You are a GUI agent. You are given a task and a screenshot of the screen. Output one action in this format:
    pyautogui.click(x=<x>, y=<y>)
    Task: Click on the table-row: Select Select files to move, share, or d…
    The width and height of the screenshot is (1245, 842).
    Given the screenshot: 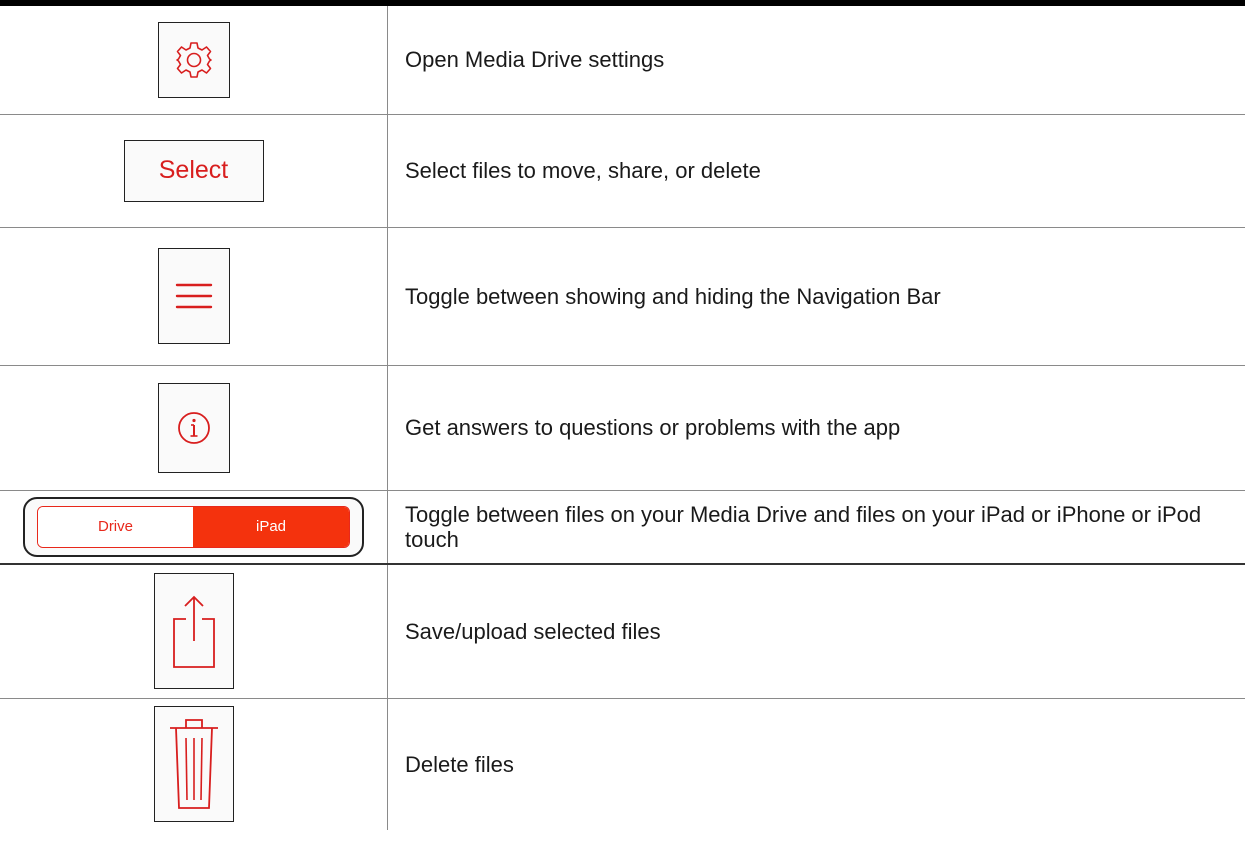 What is the action you would take?
    pyautogui.click(x=622, y=171)
    